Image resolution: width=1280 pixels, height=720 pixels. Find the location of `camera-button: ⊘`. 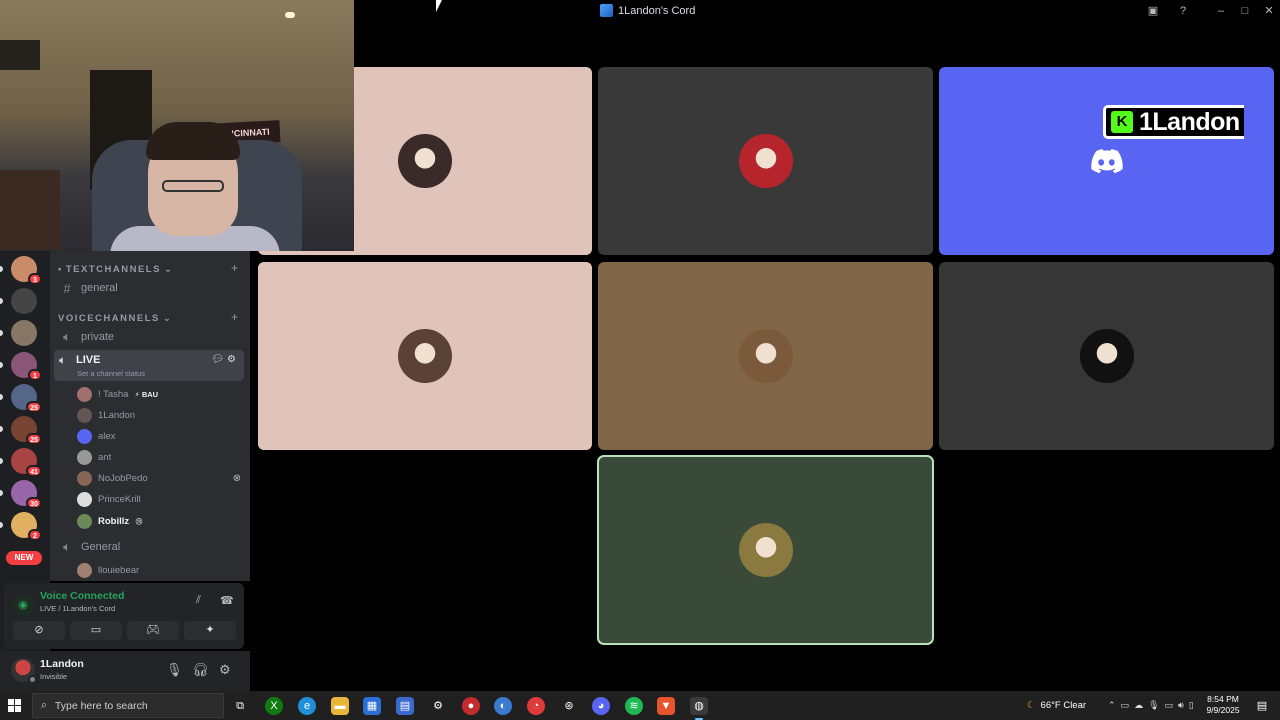

camera-button: ⊘ is located at coordinates (39, 630).